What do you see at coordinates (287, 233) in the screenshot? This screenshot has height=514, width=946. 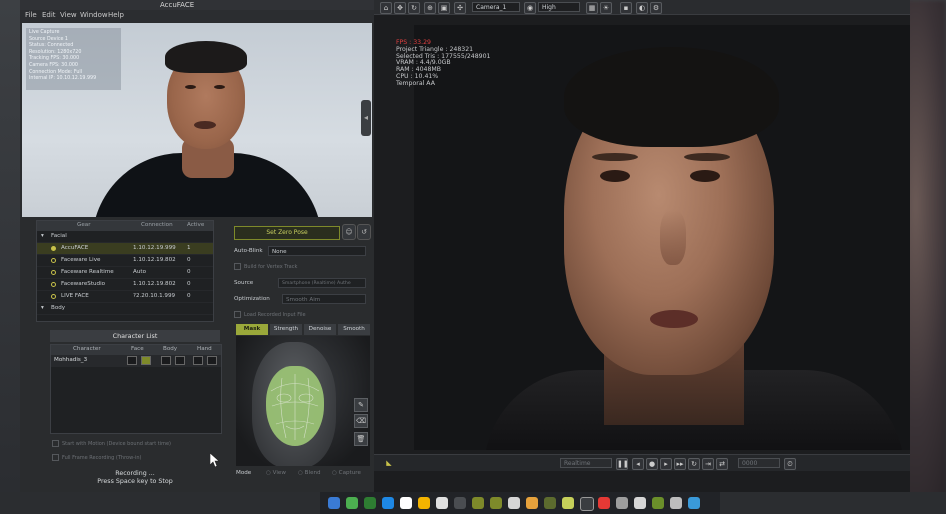 I see `set-zero-pose-button: Set Zero Pose` at bounding box center [287, 233].